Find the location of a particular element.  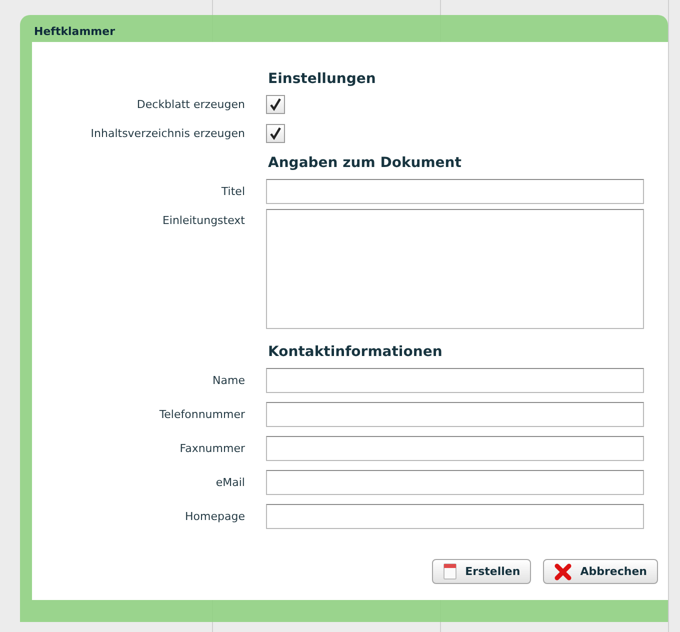

field-label: Einleitungstext is located at coordinates (203, 220).